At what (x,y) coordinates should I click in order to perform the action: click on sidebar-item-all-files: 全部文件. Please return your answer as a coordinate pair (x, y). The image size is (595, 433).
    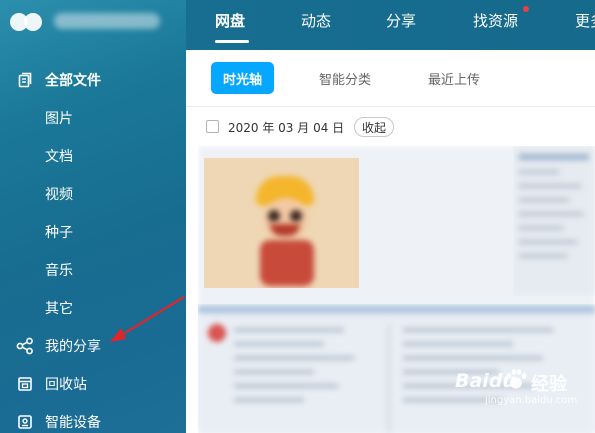
    Looking at the image, I should click on (93, 80).